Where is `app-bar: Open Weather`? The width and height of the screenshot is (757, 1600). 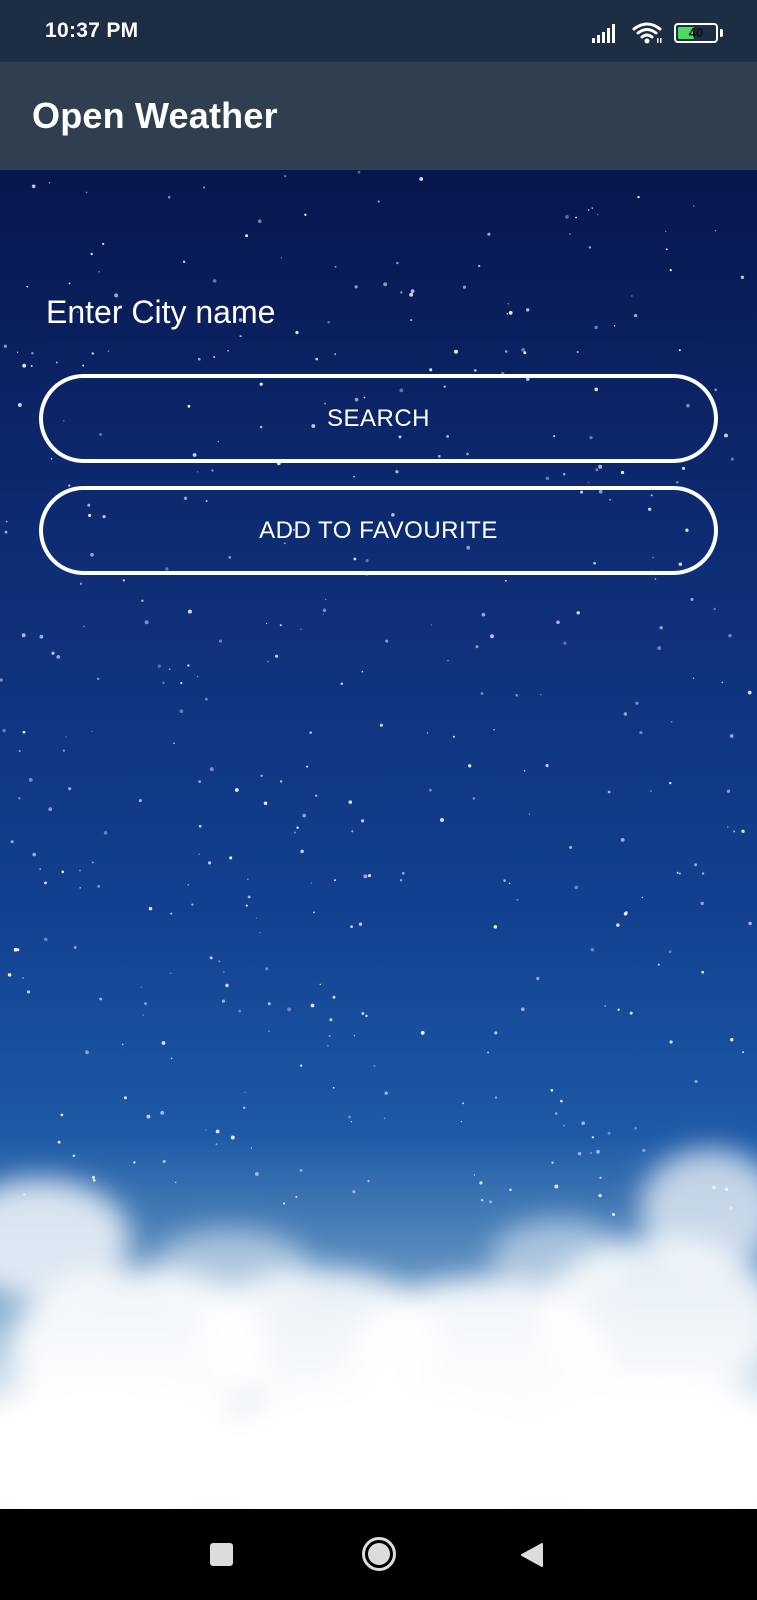 app-bar: Open Weather is located at coordinates (378, 116).